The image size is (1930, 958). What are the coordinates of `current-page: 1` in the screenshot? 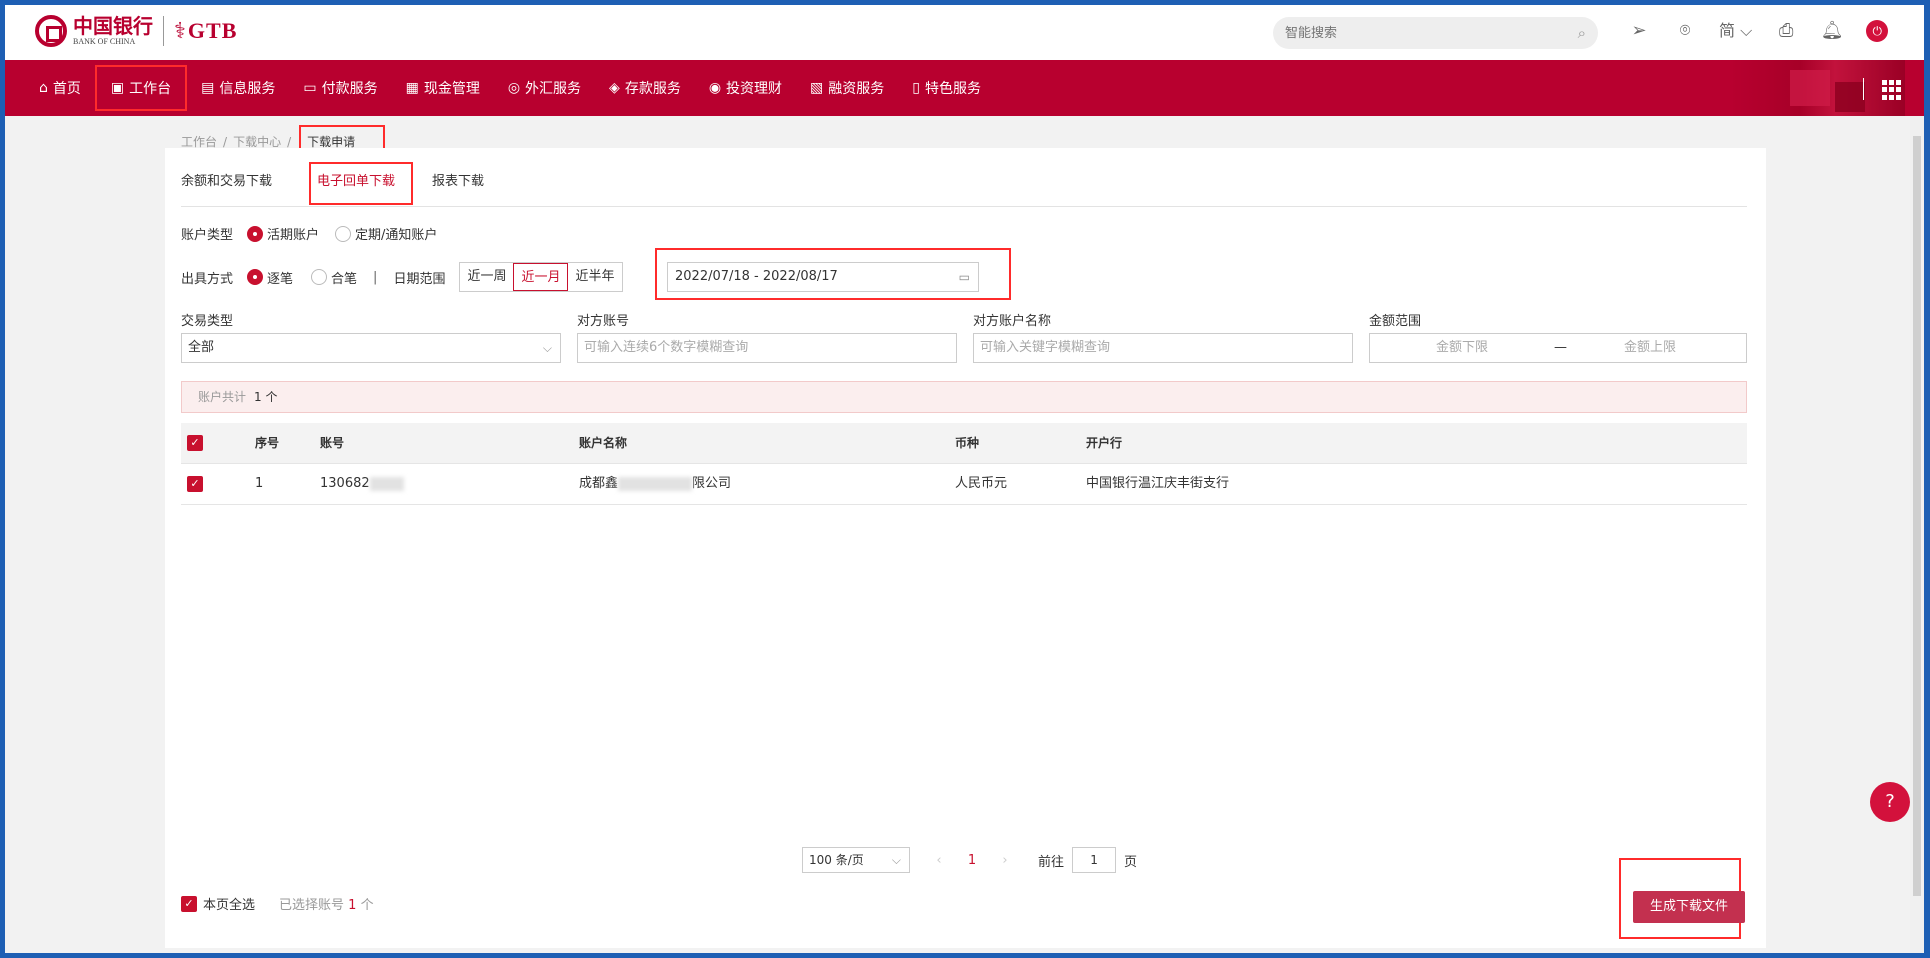 It's located at (972, 860).